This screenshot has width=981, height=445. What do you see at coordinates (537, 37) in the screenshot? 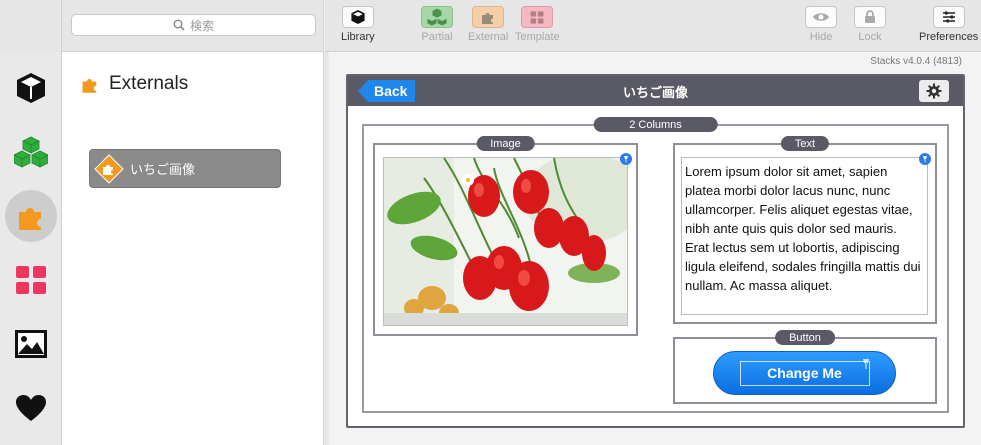
I see `template-label: Template` at bounding box center [537, 37].